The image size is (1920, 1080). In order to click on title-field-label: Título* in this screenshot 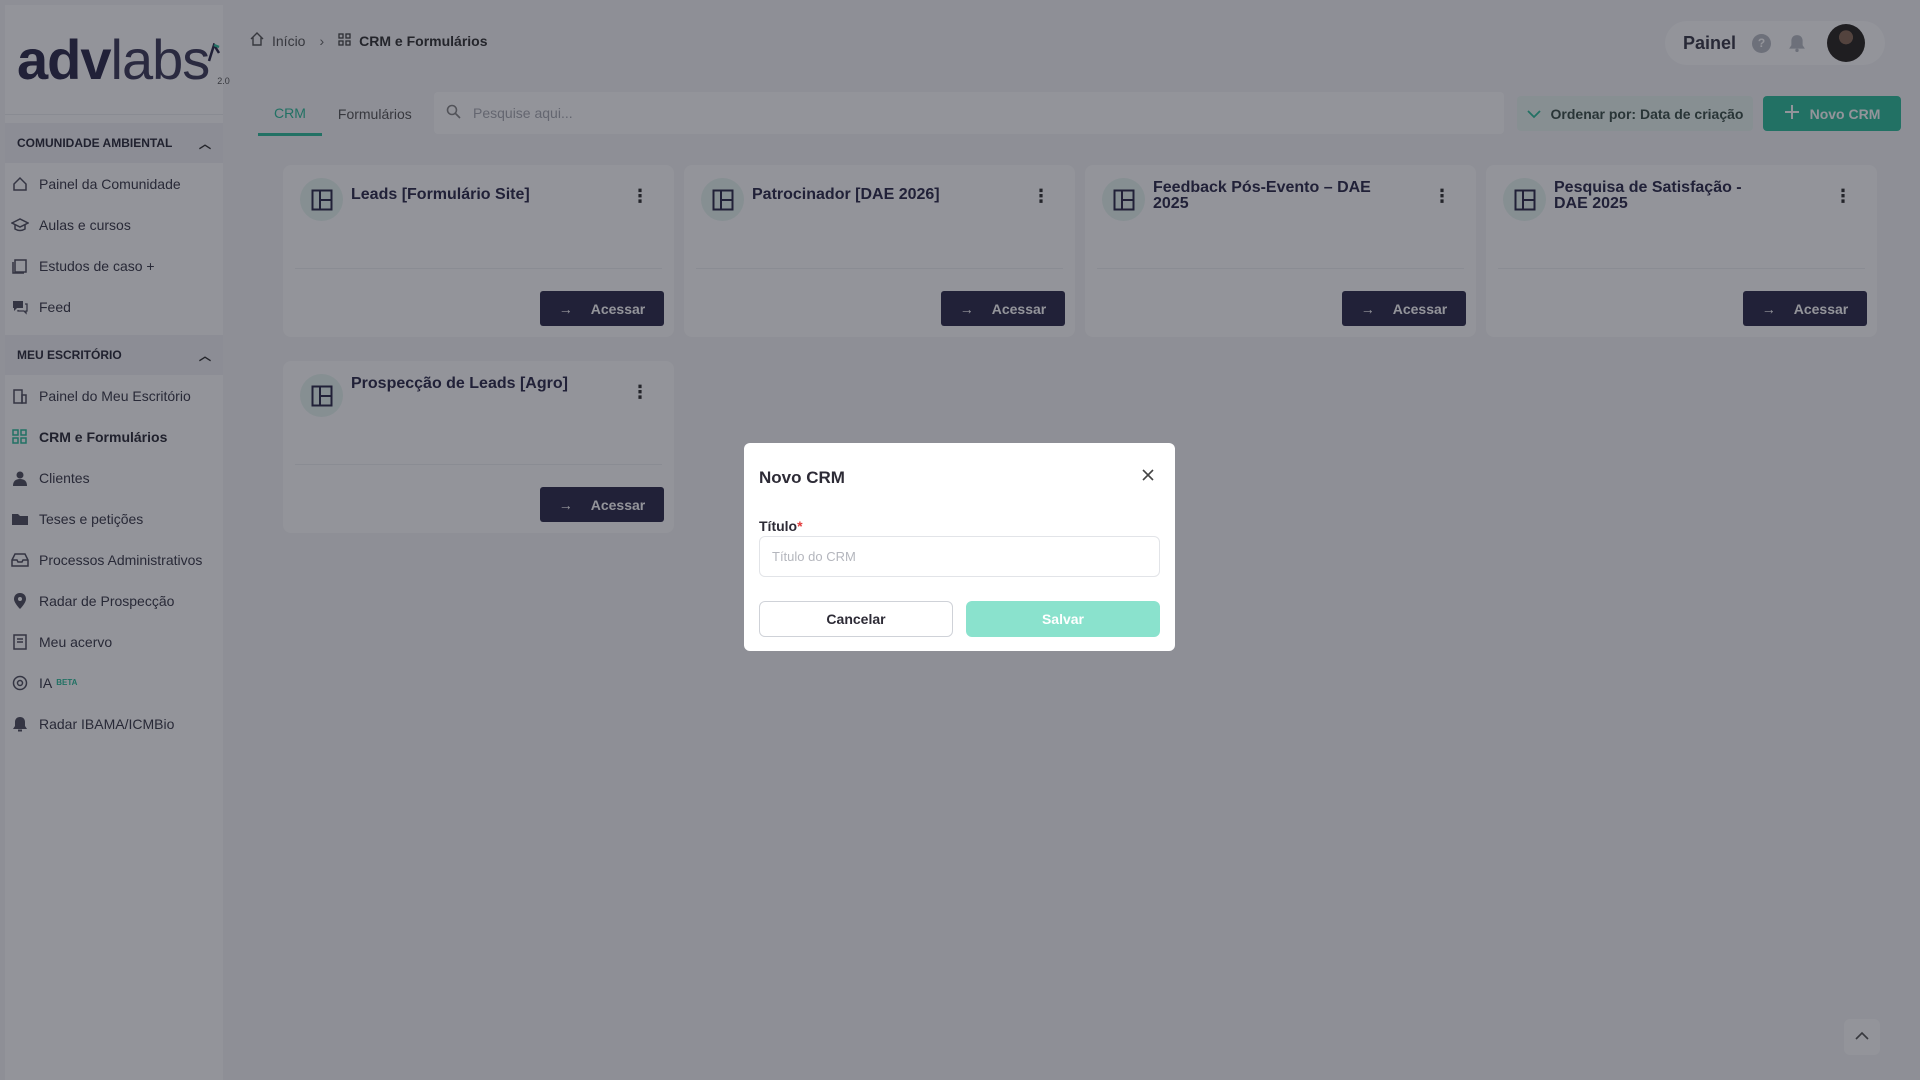, I will do `click(781, 526)`.